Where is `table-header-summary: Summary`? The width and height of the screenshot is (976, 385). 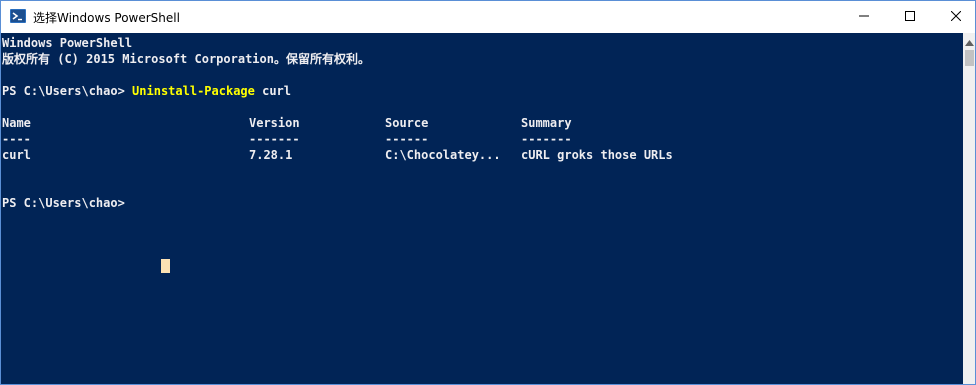
table-header-summary: Summary is located at coordinates (546, 123).